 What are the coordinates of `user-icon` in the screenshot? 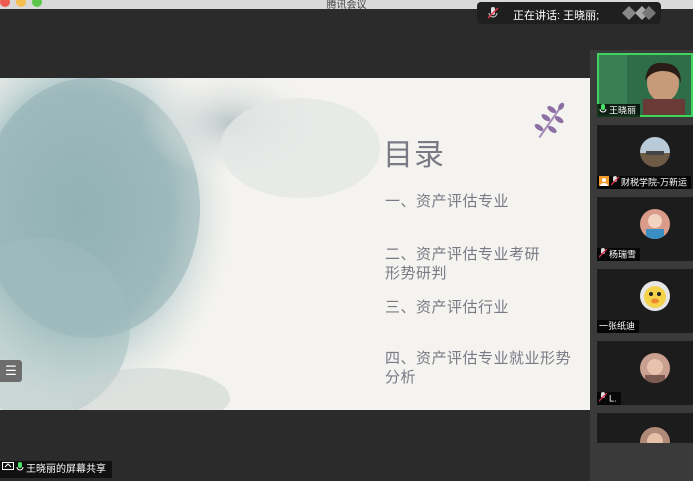 It's located at (604, 182).